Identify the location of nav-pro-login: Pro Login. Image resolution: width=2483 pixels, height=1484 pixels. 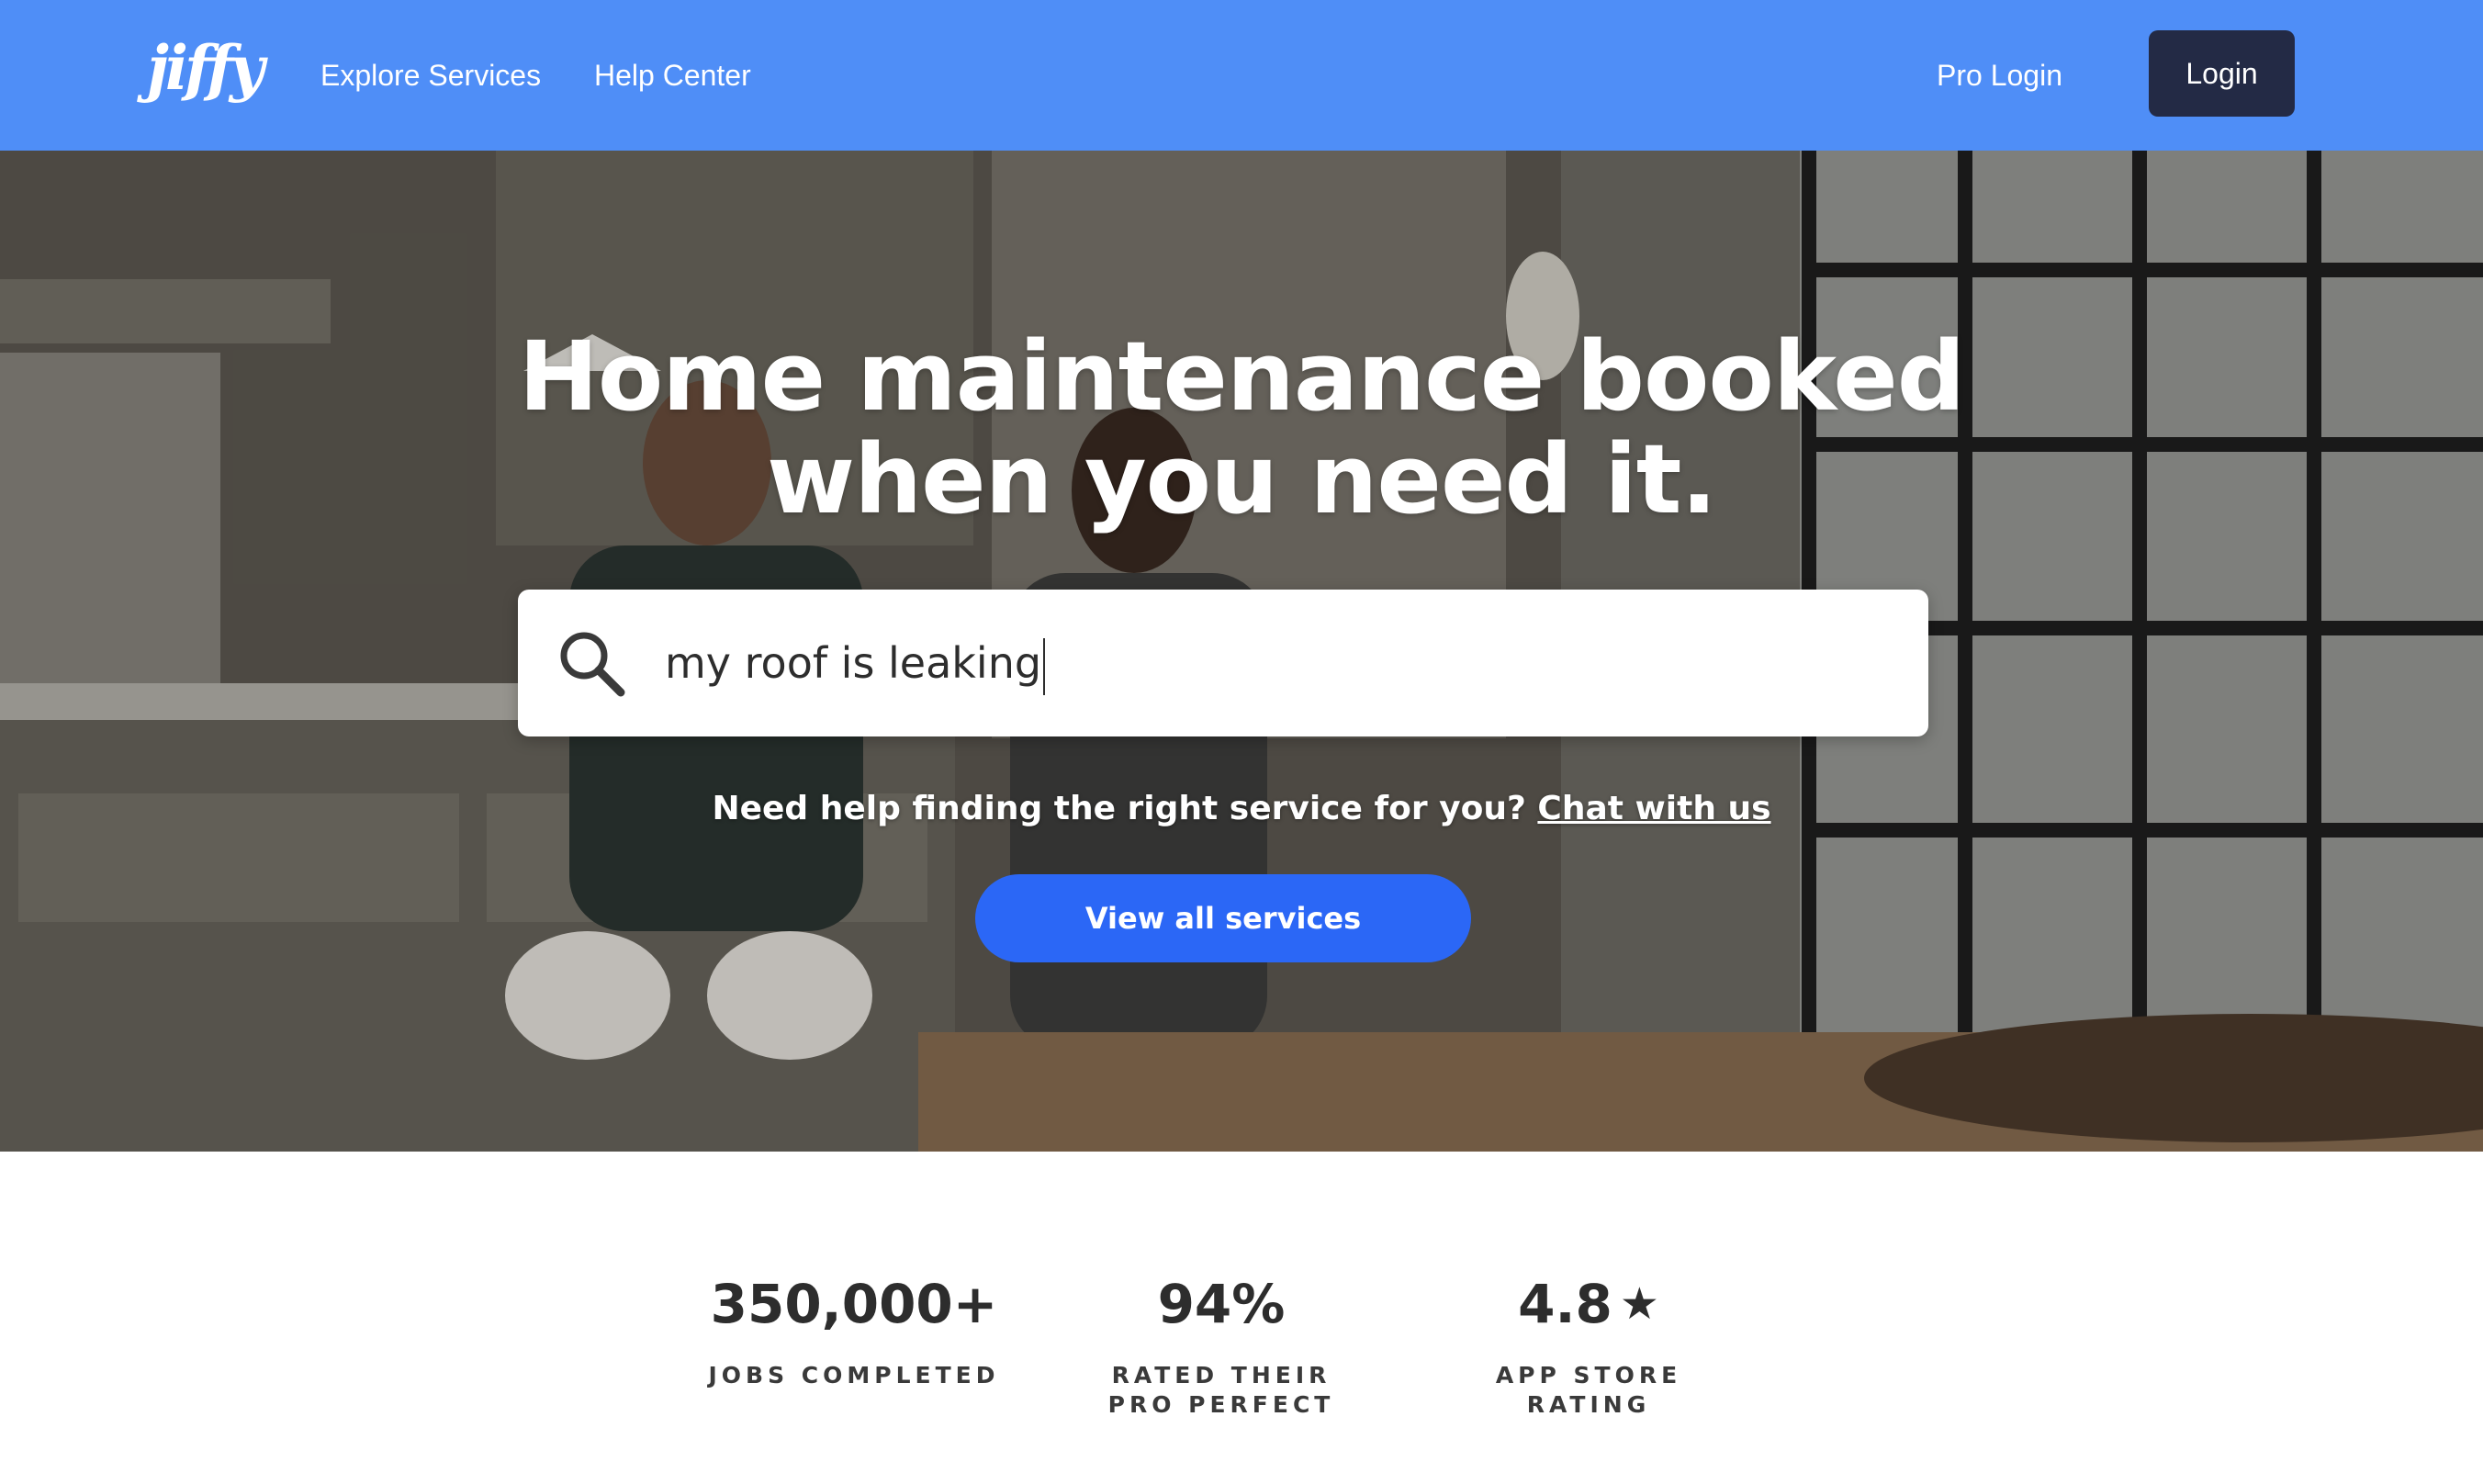
(1999, 76).